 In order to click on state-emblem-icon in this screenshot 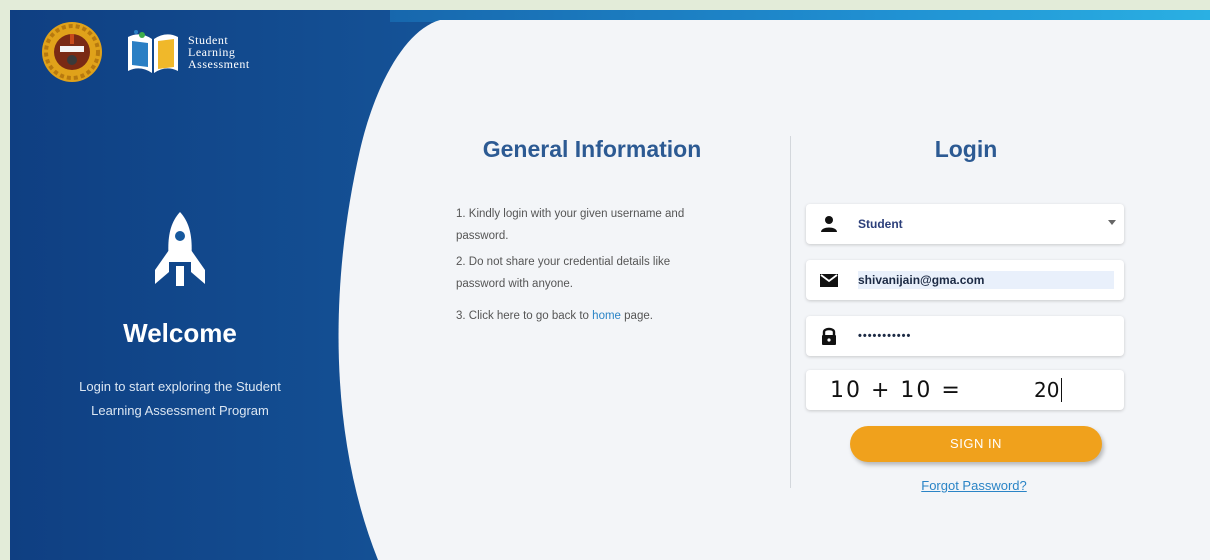, I will do `click(72, 52)`.